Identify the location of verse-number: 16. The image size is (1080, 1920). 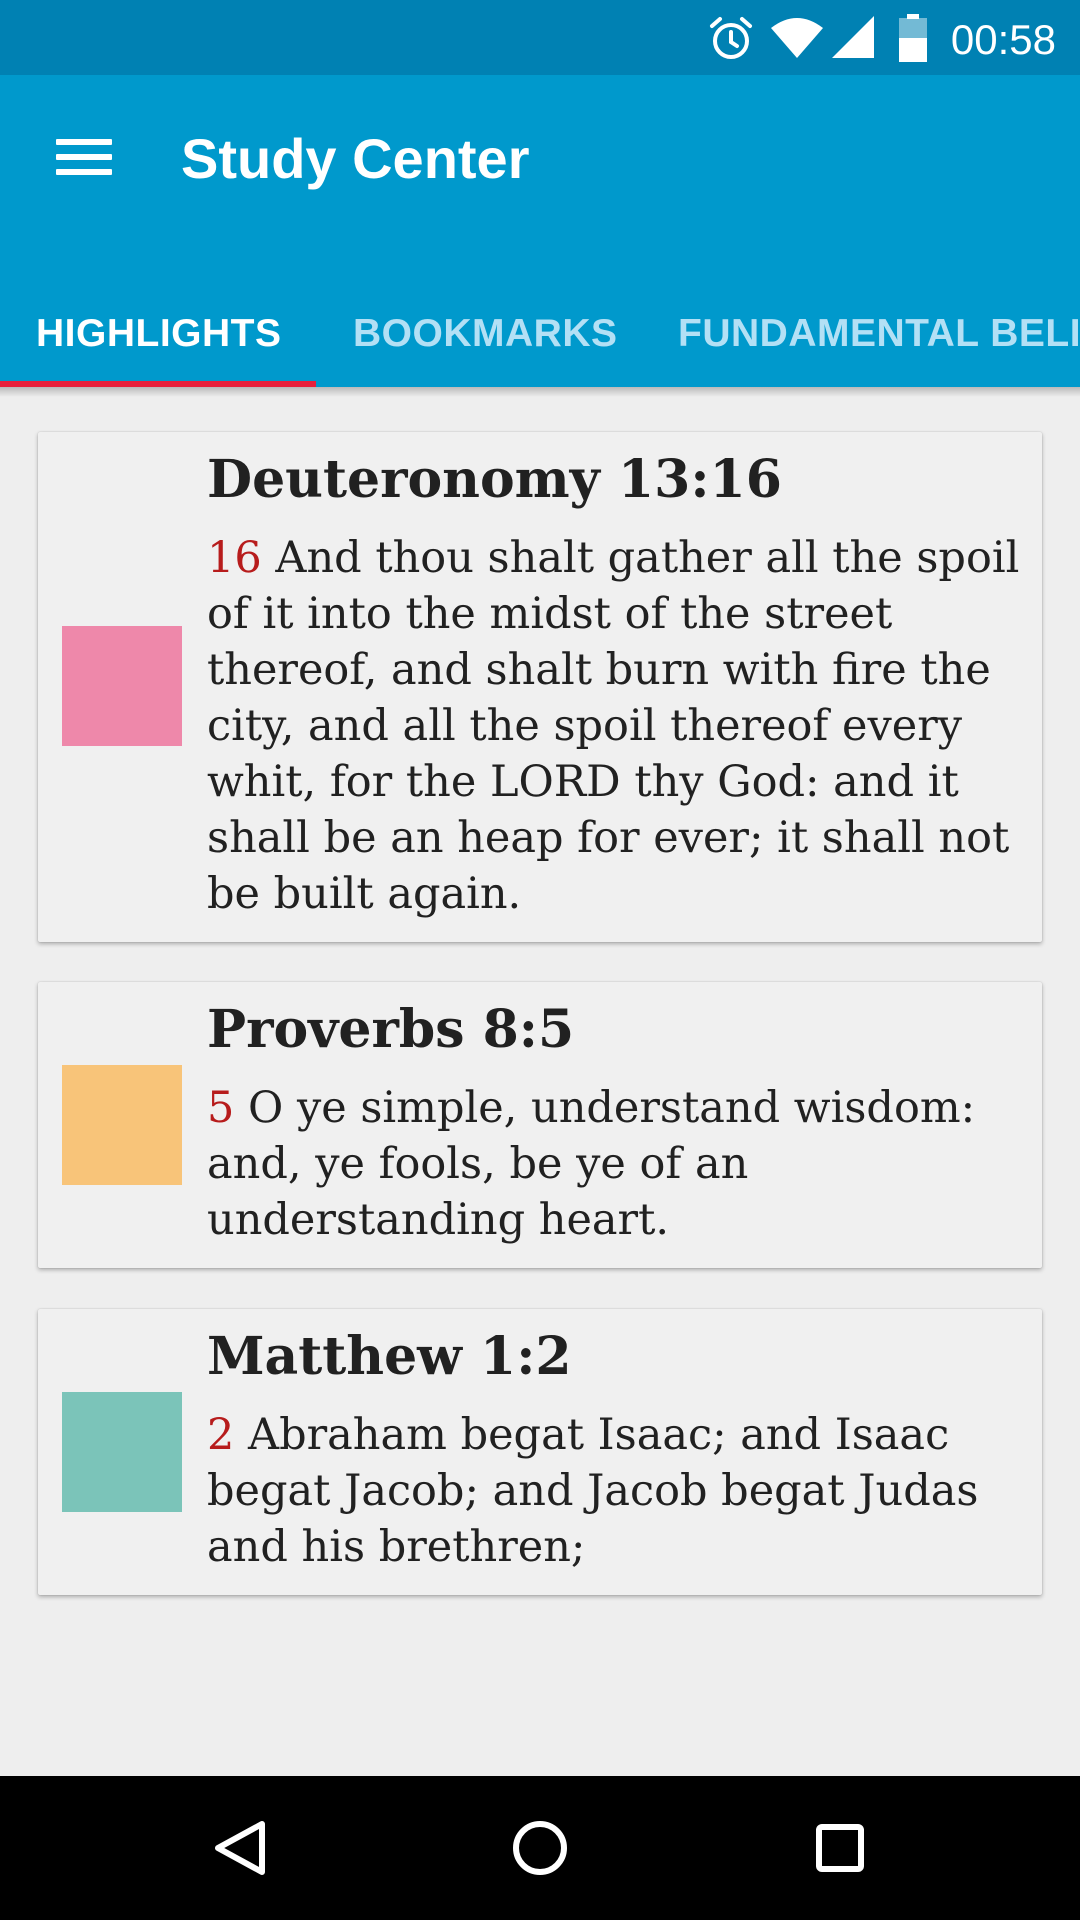
(234, 558).